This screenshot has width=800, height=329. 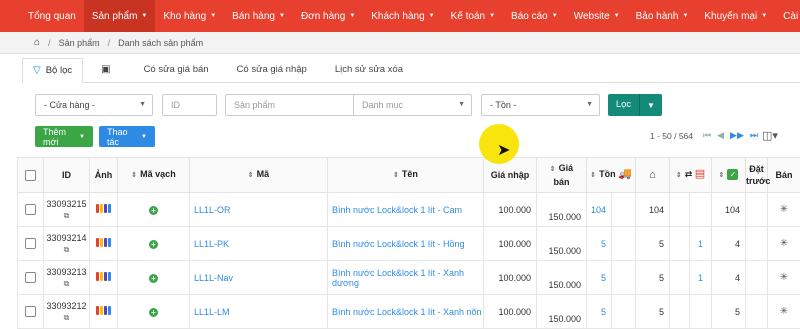 What do you see at coordinates (754, 135) in the screenshot?
I see `last-page-icon: ⏭` at bounding box center [754, 135].